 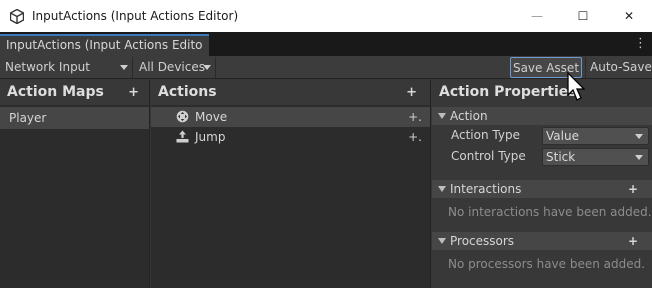 I want to click on action-map-player: Player, so click(x=74, y=118).